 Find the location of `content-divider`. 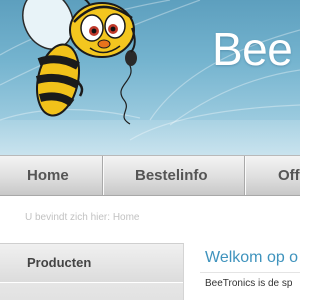

content-divider is located at coordinates (250, 272).